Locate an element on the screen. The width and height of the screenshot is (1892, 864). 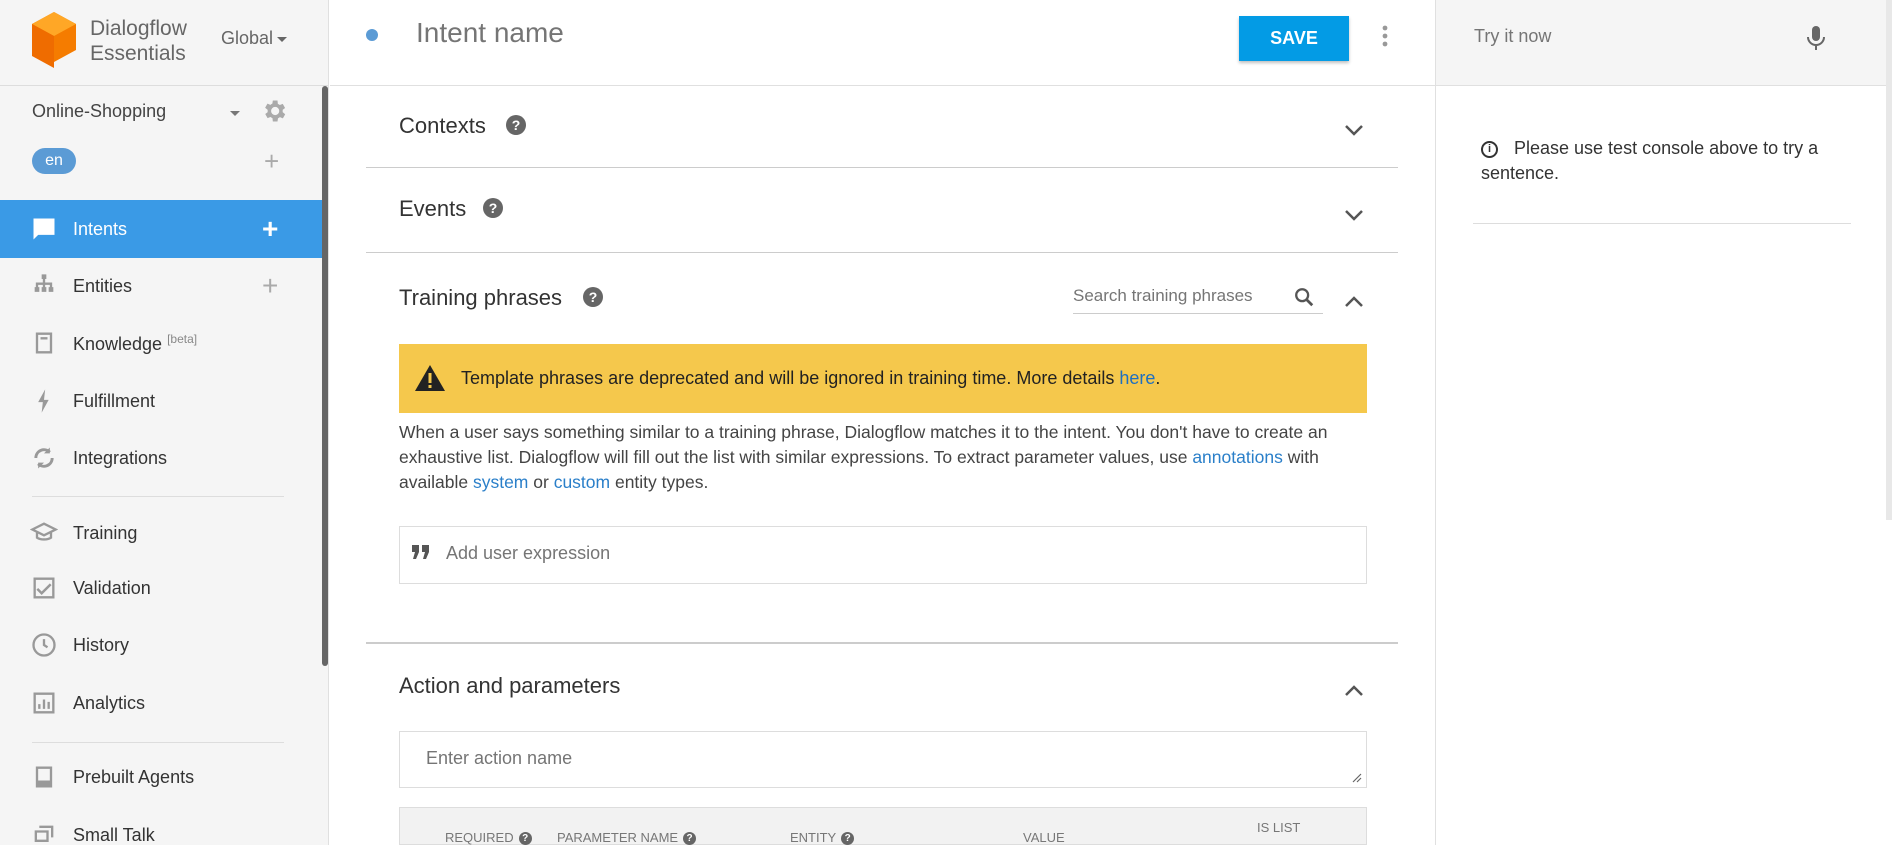
agent-selector: Online-Shopping is located at coordinates (162, 115).